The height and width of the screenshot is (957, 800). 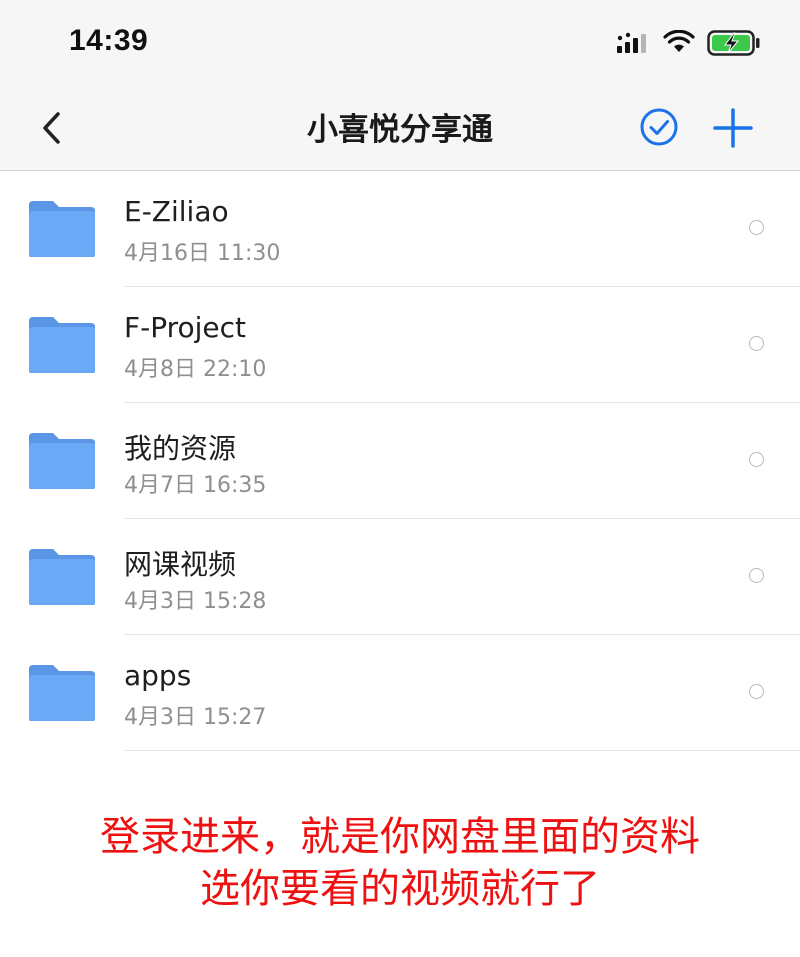 I want to click on file-row: 网课视频 4月3日 15:28, so click(x=400, y=577).